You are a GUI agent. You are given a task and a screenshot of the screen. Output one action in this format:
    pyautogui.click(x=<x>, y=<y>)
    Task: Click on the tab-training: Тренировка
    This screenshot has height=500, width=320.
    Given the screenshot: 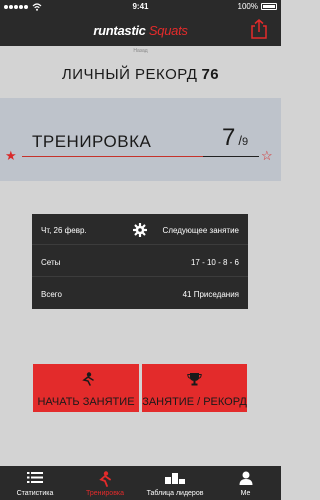 What is the action you would take?
    pyautogui.click(x=105, y=483)
    